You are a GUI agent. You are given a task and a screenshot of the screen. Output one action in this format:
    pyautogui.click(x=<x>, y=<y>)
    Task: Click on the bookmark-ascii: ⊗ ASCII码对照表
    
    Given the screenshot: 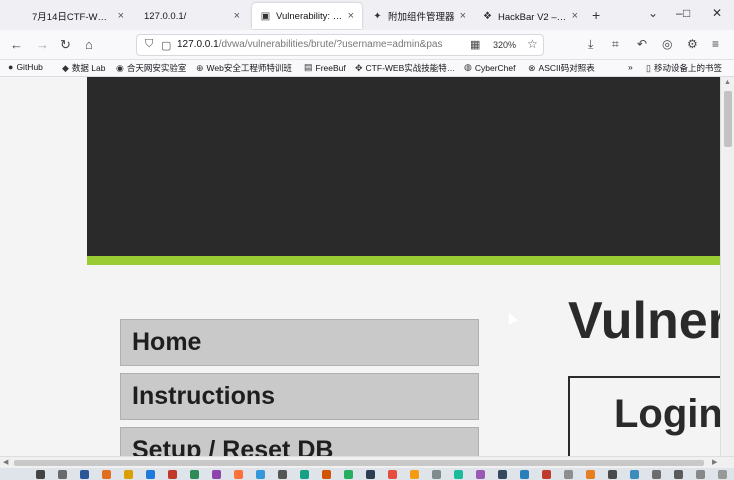 What is the action you would take?
    pyautogui.click(x=561, y=68)
    